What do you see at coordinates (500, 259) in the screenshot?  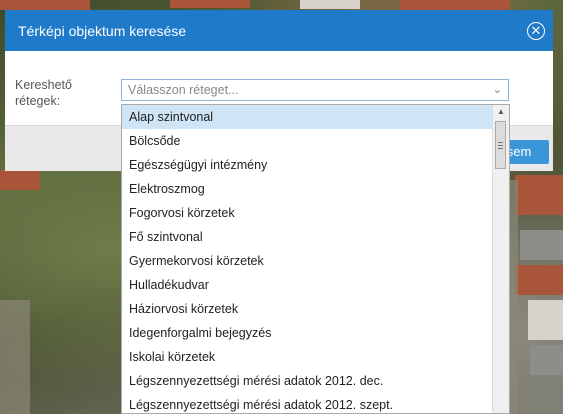 I see `dropdown-scrollbar: ▲` at bounding box center [500, 259].